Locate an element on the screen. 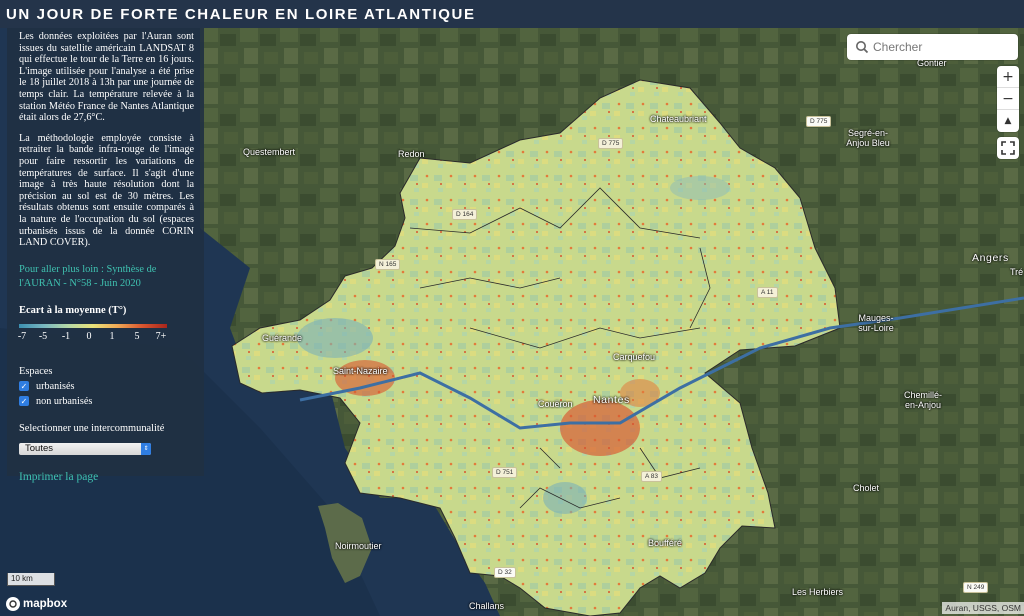 This screenshot has height=616, width=1024. interco-select-value: Toutes is located at coordinates (39, 449).